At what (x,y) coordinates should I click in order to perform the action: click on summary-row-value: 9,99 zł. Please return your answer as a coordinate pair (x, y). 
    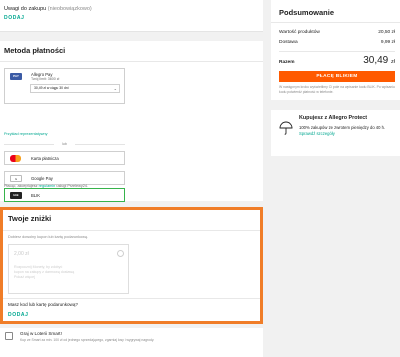
    Looking at the image, I should click on (387, 42).